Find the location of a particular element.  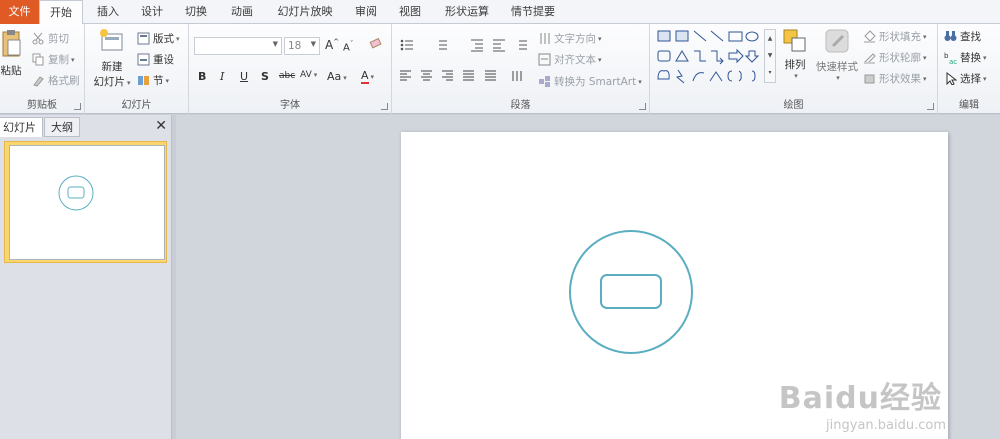

tab-storyboard: 情节提要 is located at coordinates (533, 12).